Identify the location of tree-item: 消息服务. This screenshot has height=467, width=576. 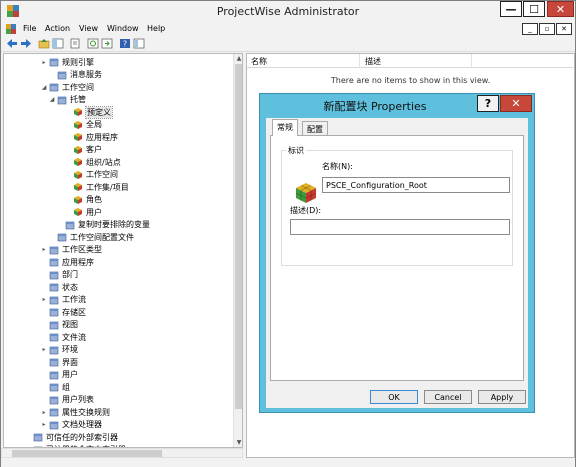
(75, 75).